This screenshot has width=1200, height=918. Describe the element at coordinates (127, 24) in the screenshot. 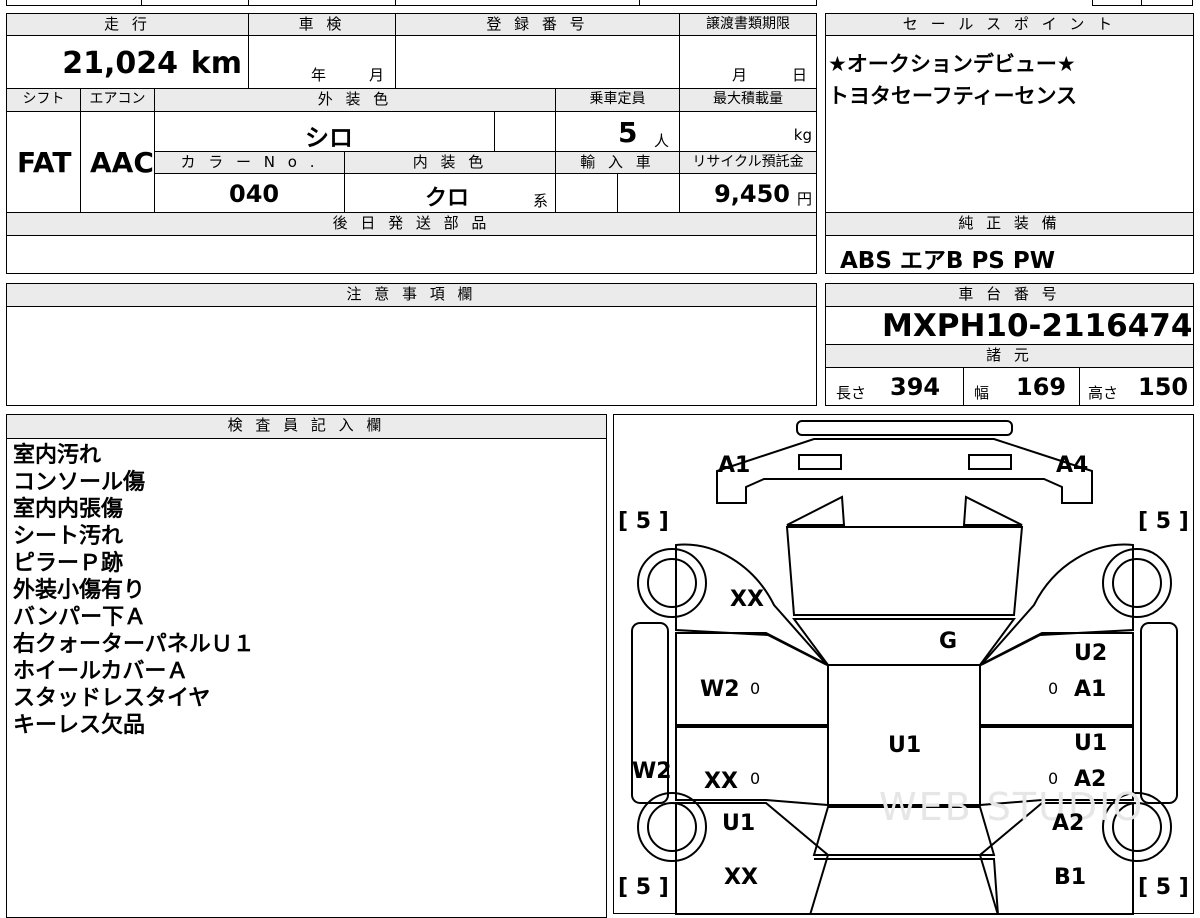

I see `mileage-header: 走 行` at that location.